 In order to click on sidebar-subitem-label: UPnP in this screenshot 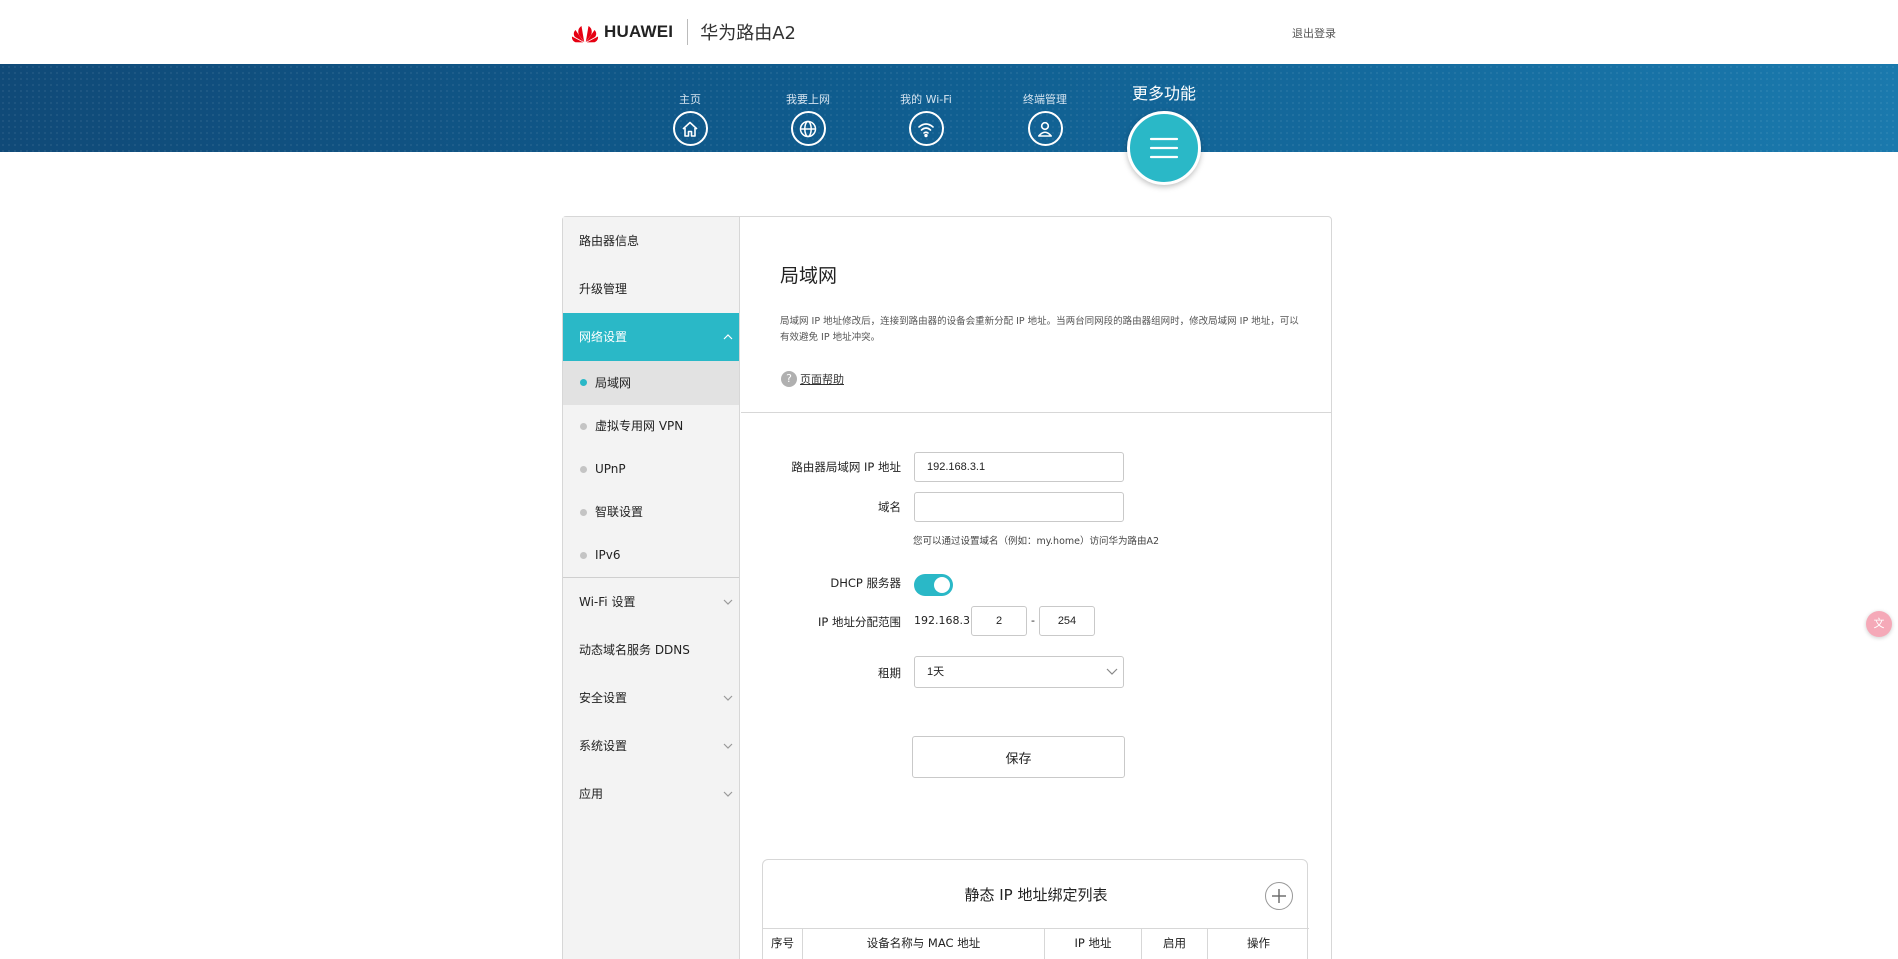, I will do `click(610, 469)`.